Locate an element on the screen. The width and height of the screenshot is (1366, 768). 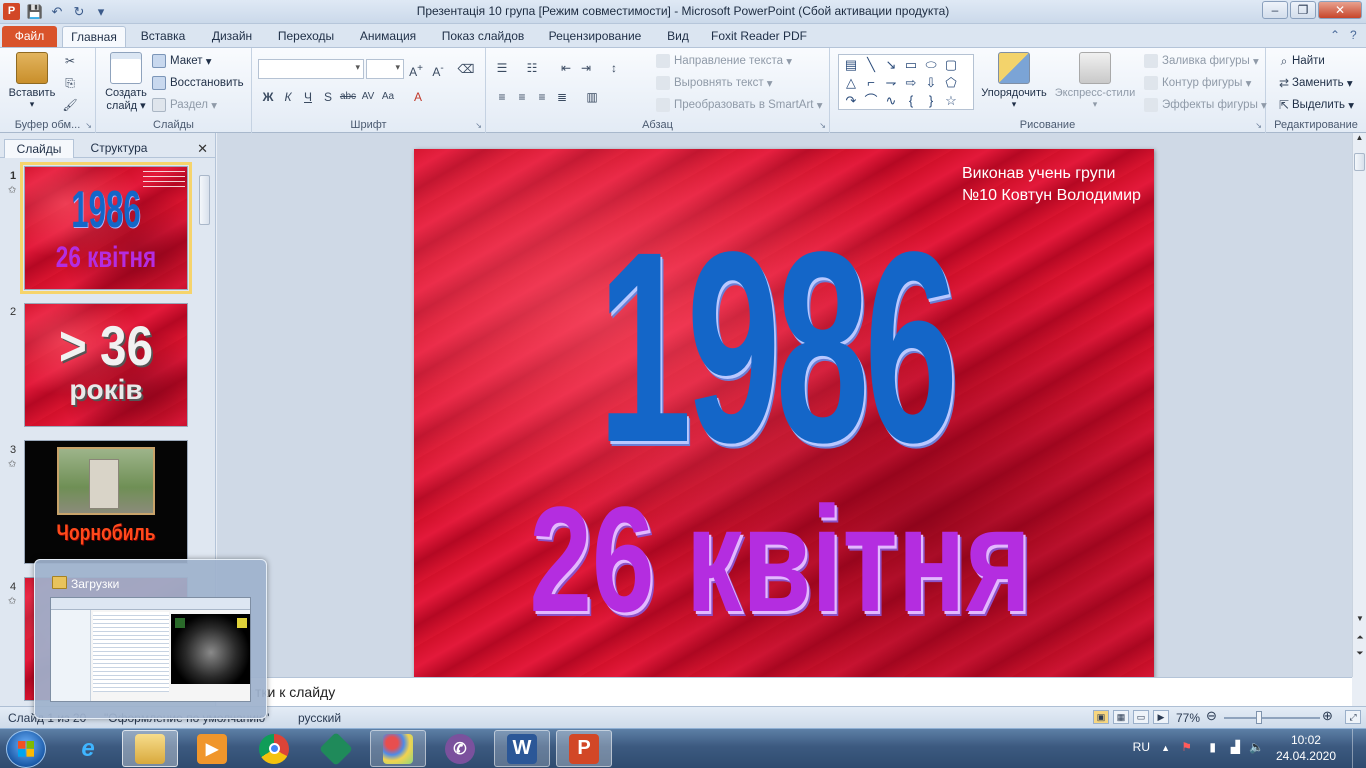
elbow-arrow-icon: ⇁ is located at coordinates (891, 83).